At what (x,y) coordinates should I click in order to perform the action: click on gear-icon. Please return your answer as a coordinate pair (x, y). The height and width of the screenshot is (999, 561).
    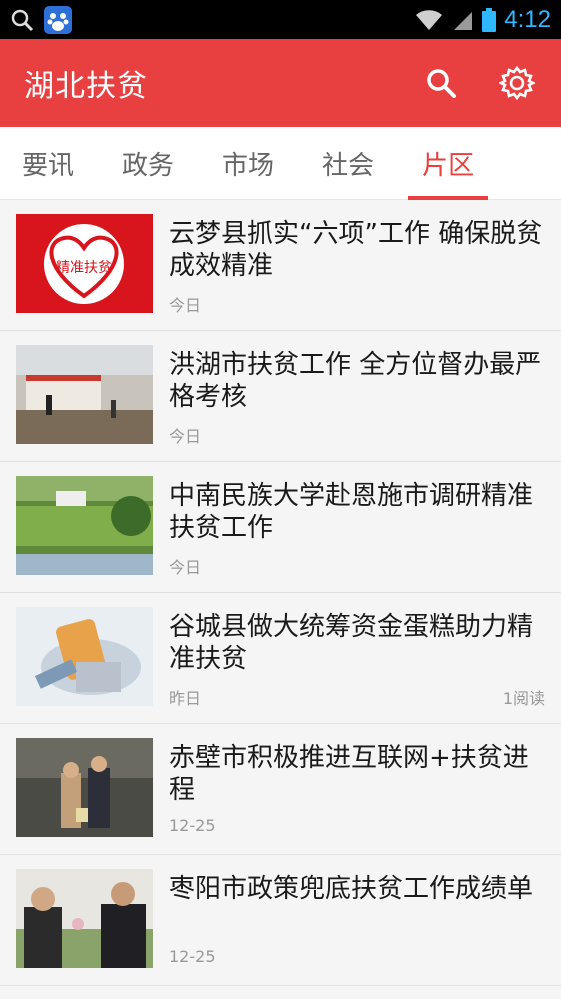
    Looking at the image, I should click on (517, 83).